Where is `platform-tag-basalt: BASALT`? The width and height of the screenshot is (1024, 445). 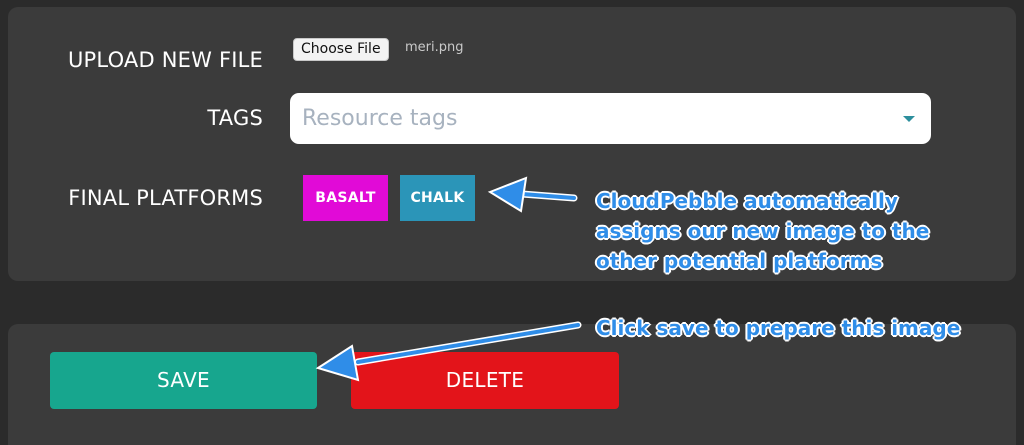 platform-tag-basalt: BASALT is located at coordinates (345, 198).